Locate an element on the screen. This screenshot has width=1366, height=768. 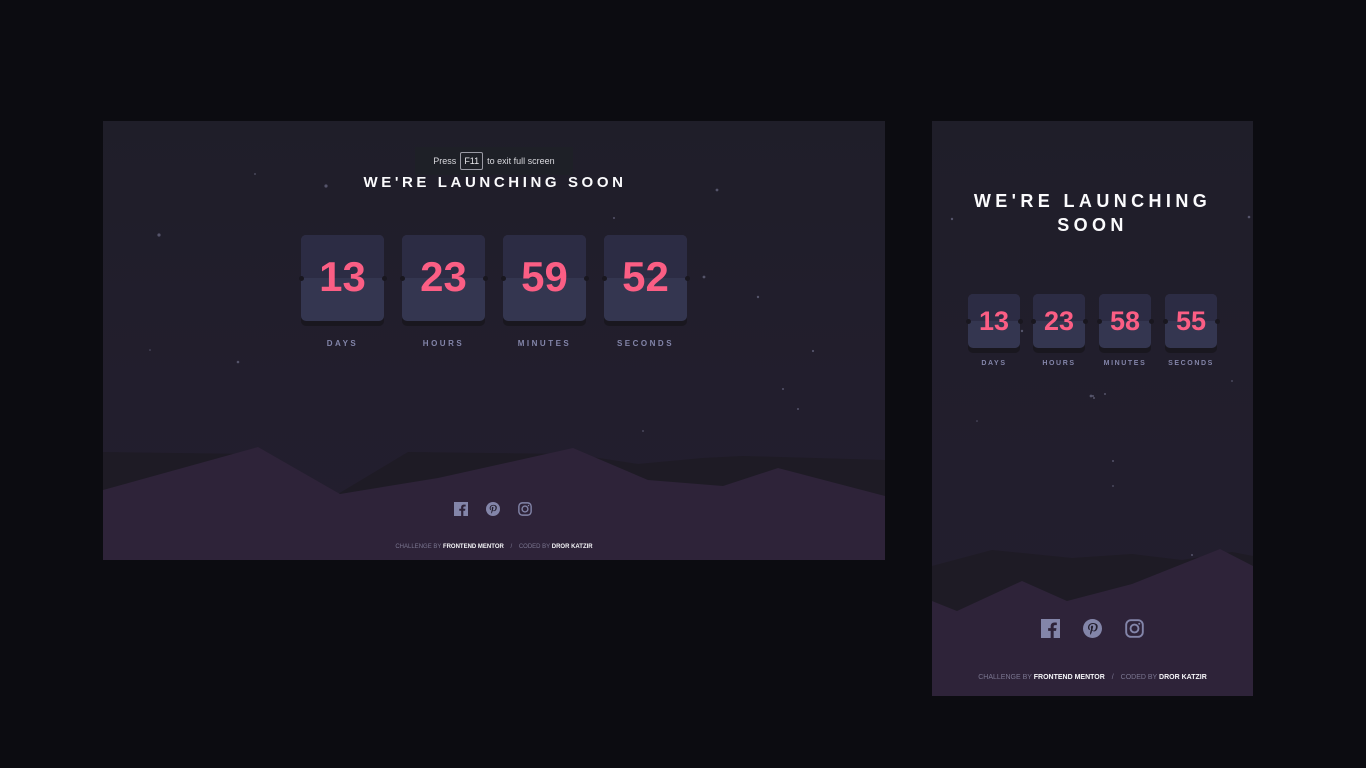
f11-key: F11 is located at coordinates (472, 161).